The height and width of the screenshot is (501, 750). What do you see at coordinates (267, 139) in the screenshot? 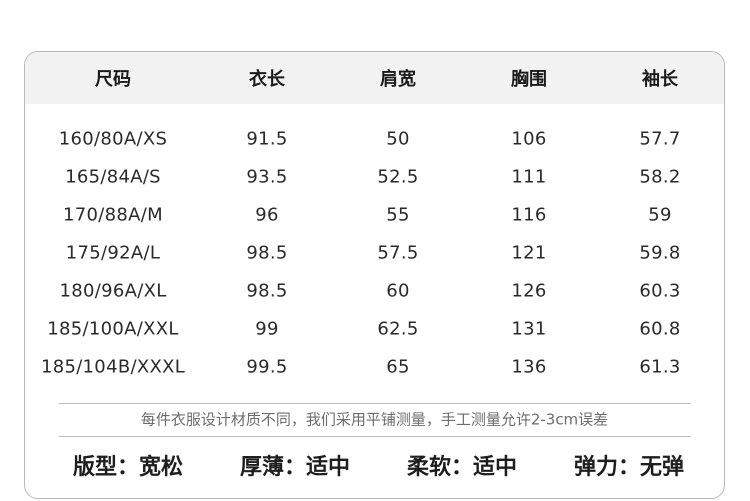
I see `cell-length: 91.5` at bounding box center [267, 139].